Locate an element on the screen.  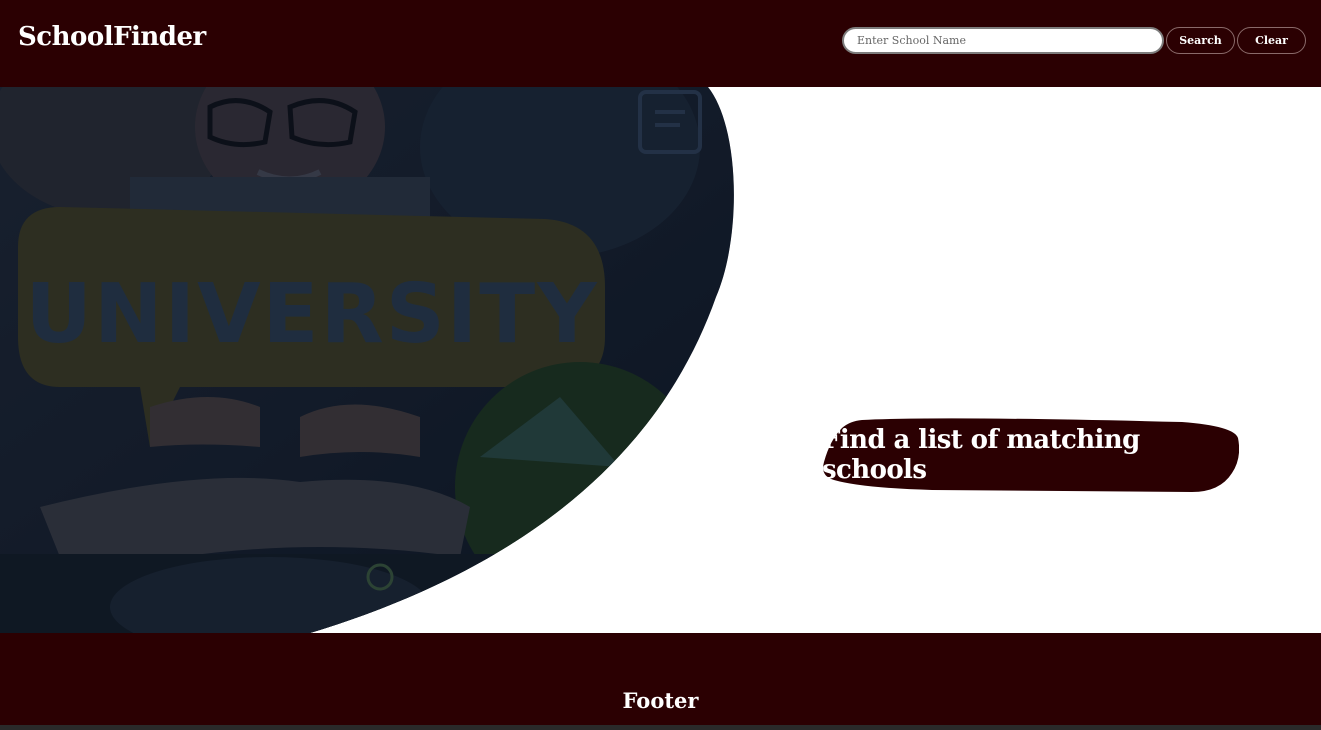
find-schools-button: Find a list of matching schools is located at coordinates (1030, 455).